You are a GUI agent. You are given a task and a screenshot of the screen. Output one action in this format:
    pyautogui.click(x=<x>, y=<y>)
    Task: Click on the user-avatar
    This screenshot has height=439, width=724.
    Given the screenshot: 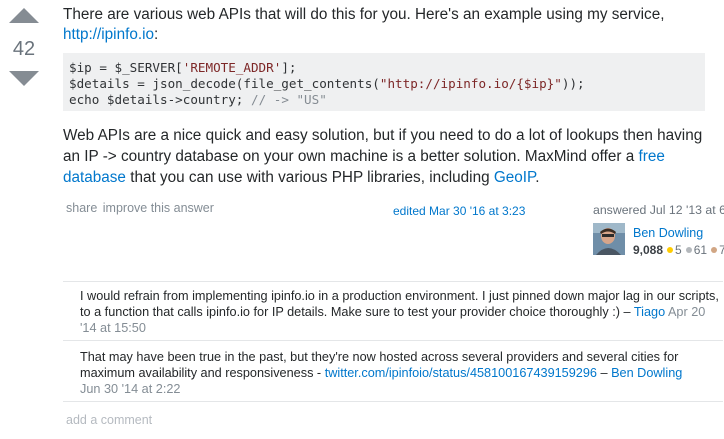 What is the action you would take?
    pyautogui.click(x=609, y=239)
    